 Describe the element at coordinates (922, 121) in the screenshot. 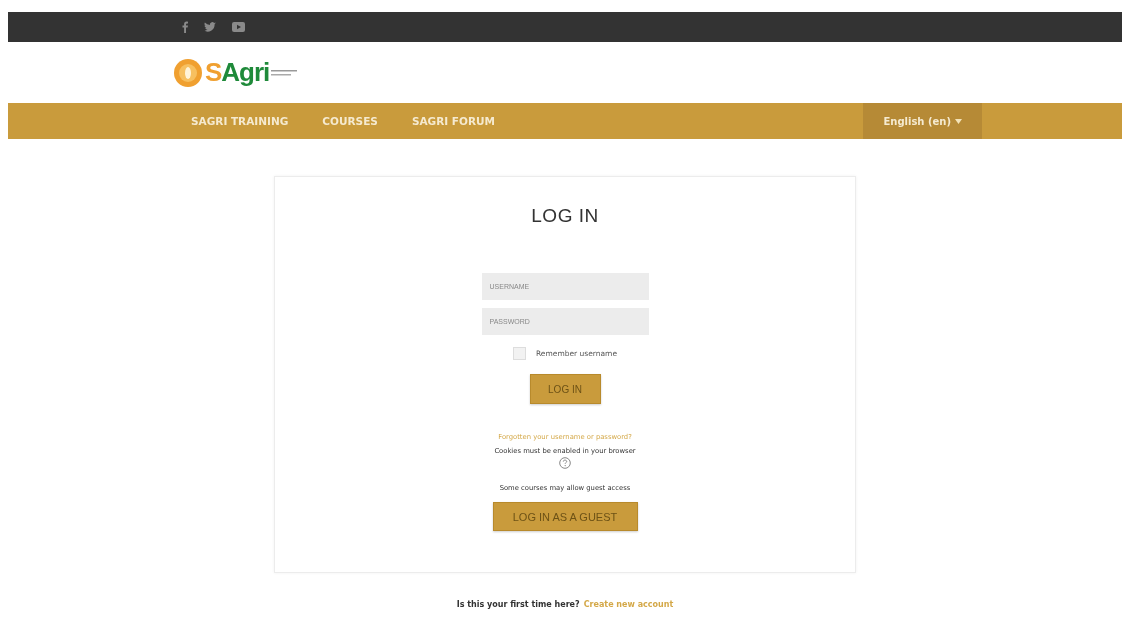

I see `language-menu: English (en)` at that location.